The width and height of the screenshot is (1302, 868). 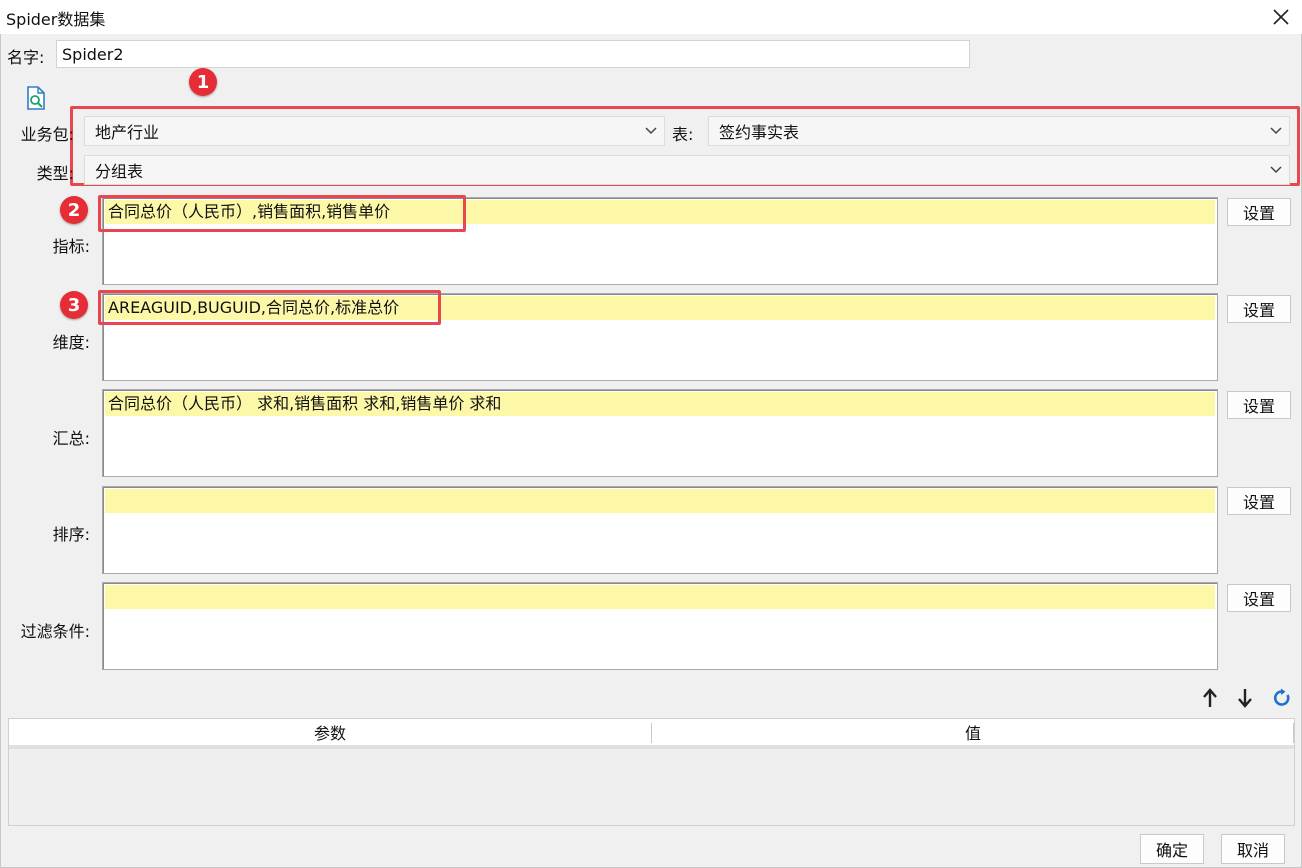 I want to click on filter-label: 过滤条件:, so click(x=55, y=631).